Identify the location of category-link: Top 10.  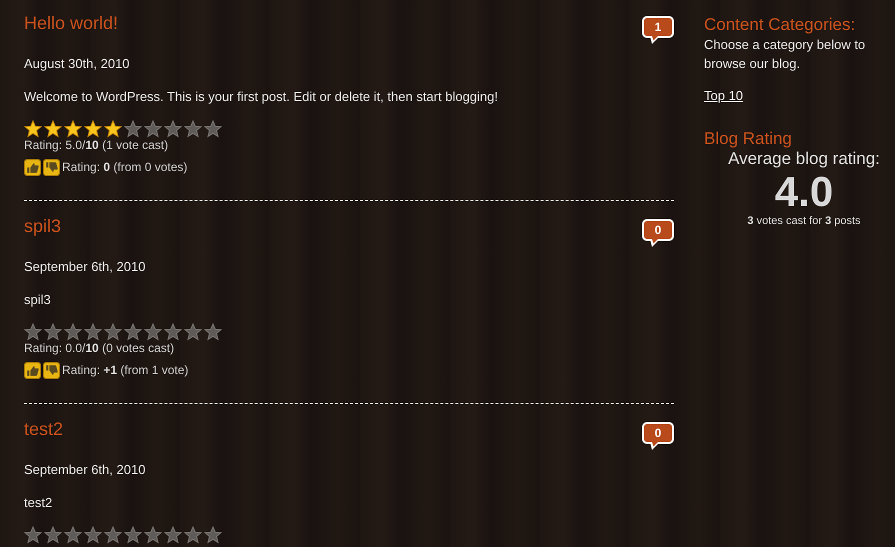
(724, 95).